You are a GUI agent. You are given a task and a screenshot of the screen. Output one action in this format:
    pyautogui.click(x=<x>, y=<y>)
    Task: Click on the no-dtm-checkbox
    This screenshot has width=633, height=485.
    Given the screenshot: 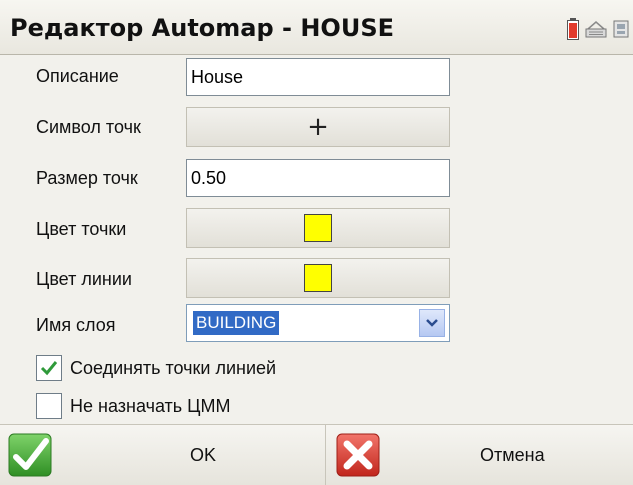 What is the action you would take?
    pyautogui.click(x=49, y=406)
    